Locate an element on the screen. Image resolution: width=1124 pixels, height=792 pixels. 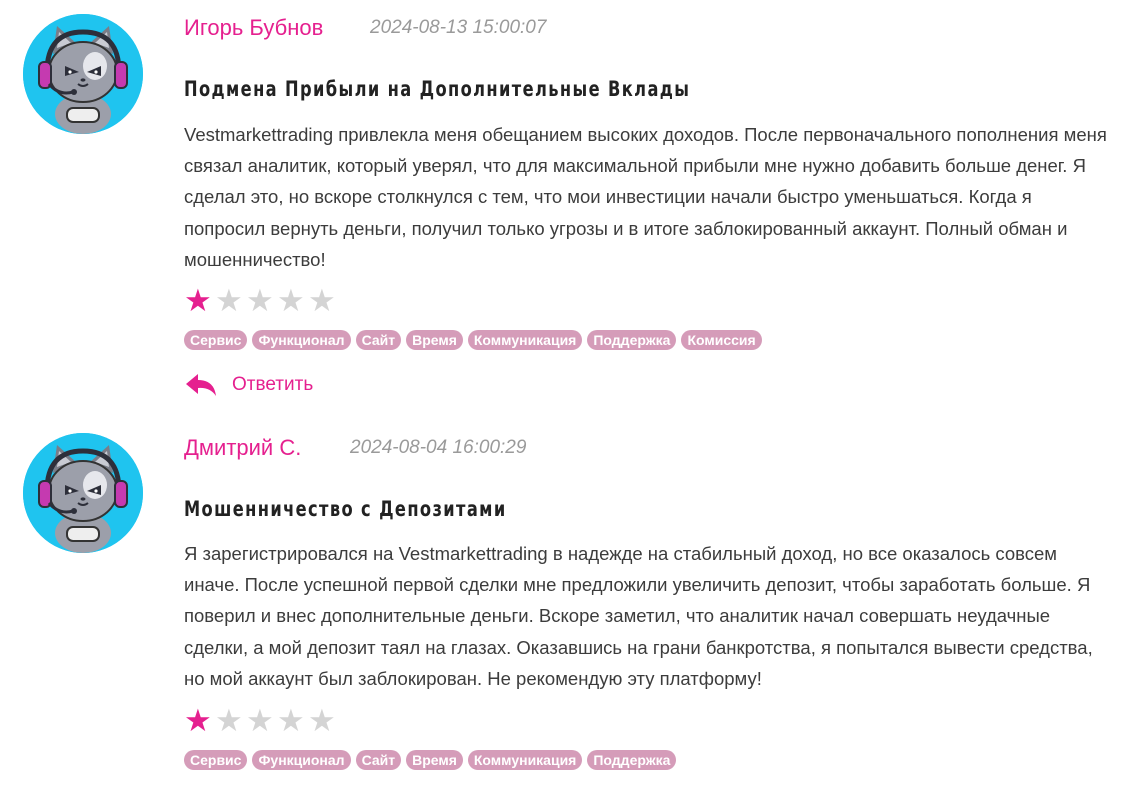
review-author: Дмитрий С. is located at coordinates (242, 448).